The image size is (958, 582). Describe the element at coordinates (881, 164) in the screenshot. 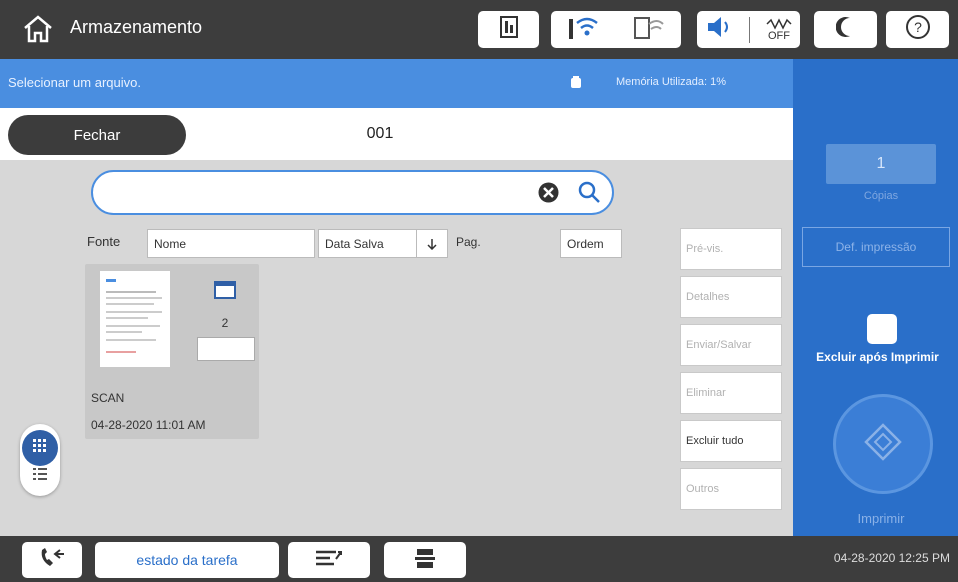

I see `copies-input: 1` at that location.